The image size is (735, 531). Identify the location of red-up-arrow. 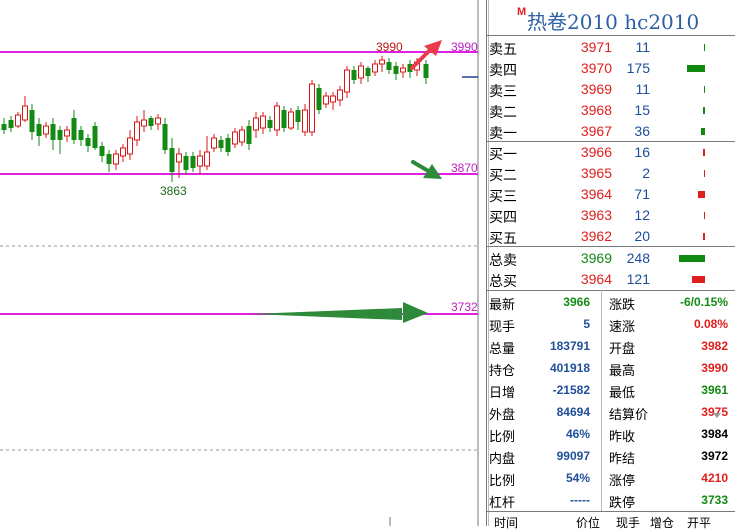
(426, 55).